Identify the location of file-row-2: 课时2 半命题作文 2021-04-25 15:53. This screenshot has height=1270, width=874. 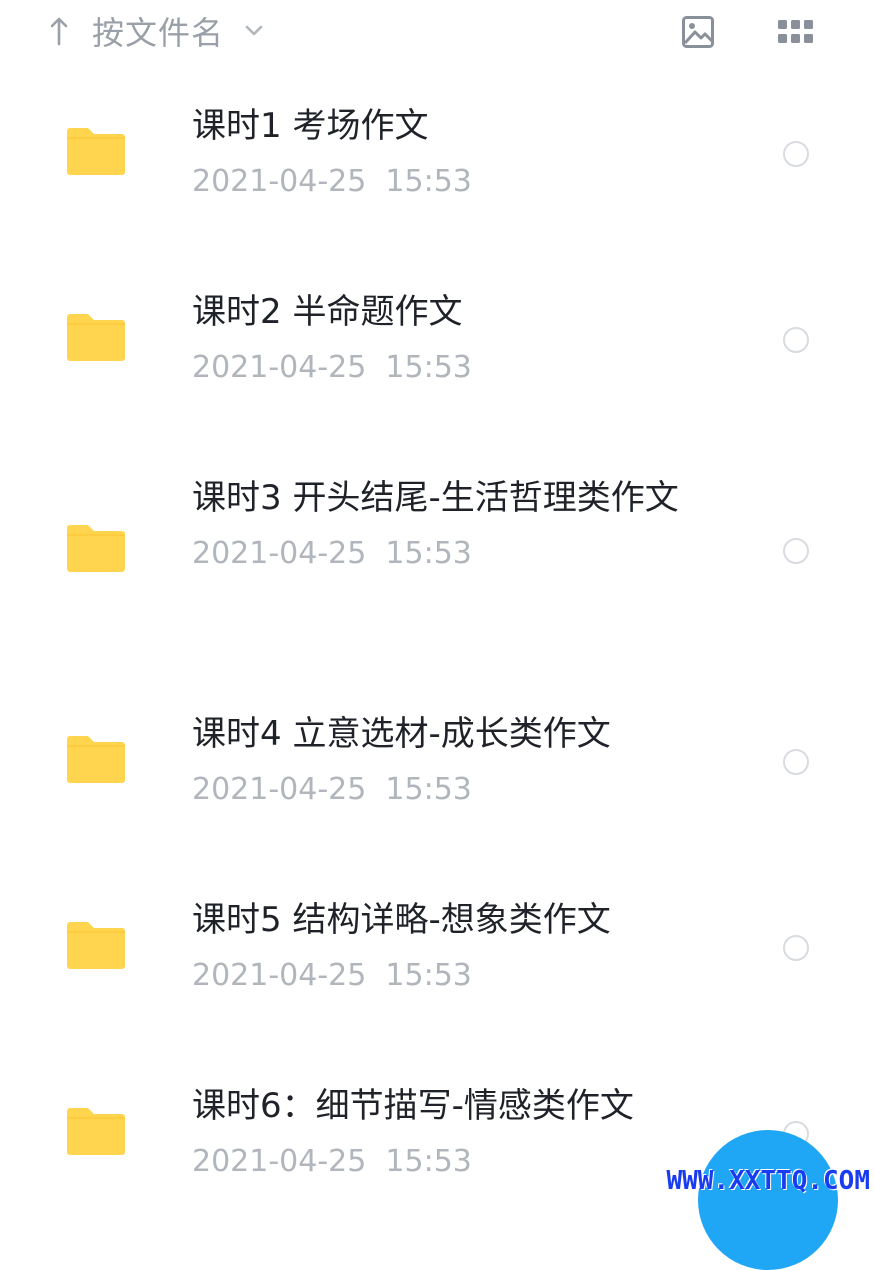
(437, 343).